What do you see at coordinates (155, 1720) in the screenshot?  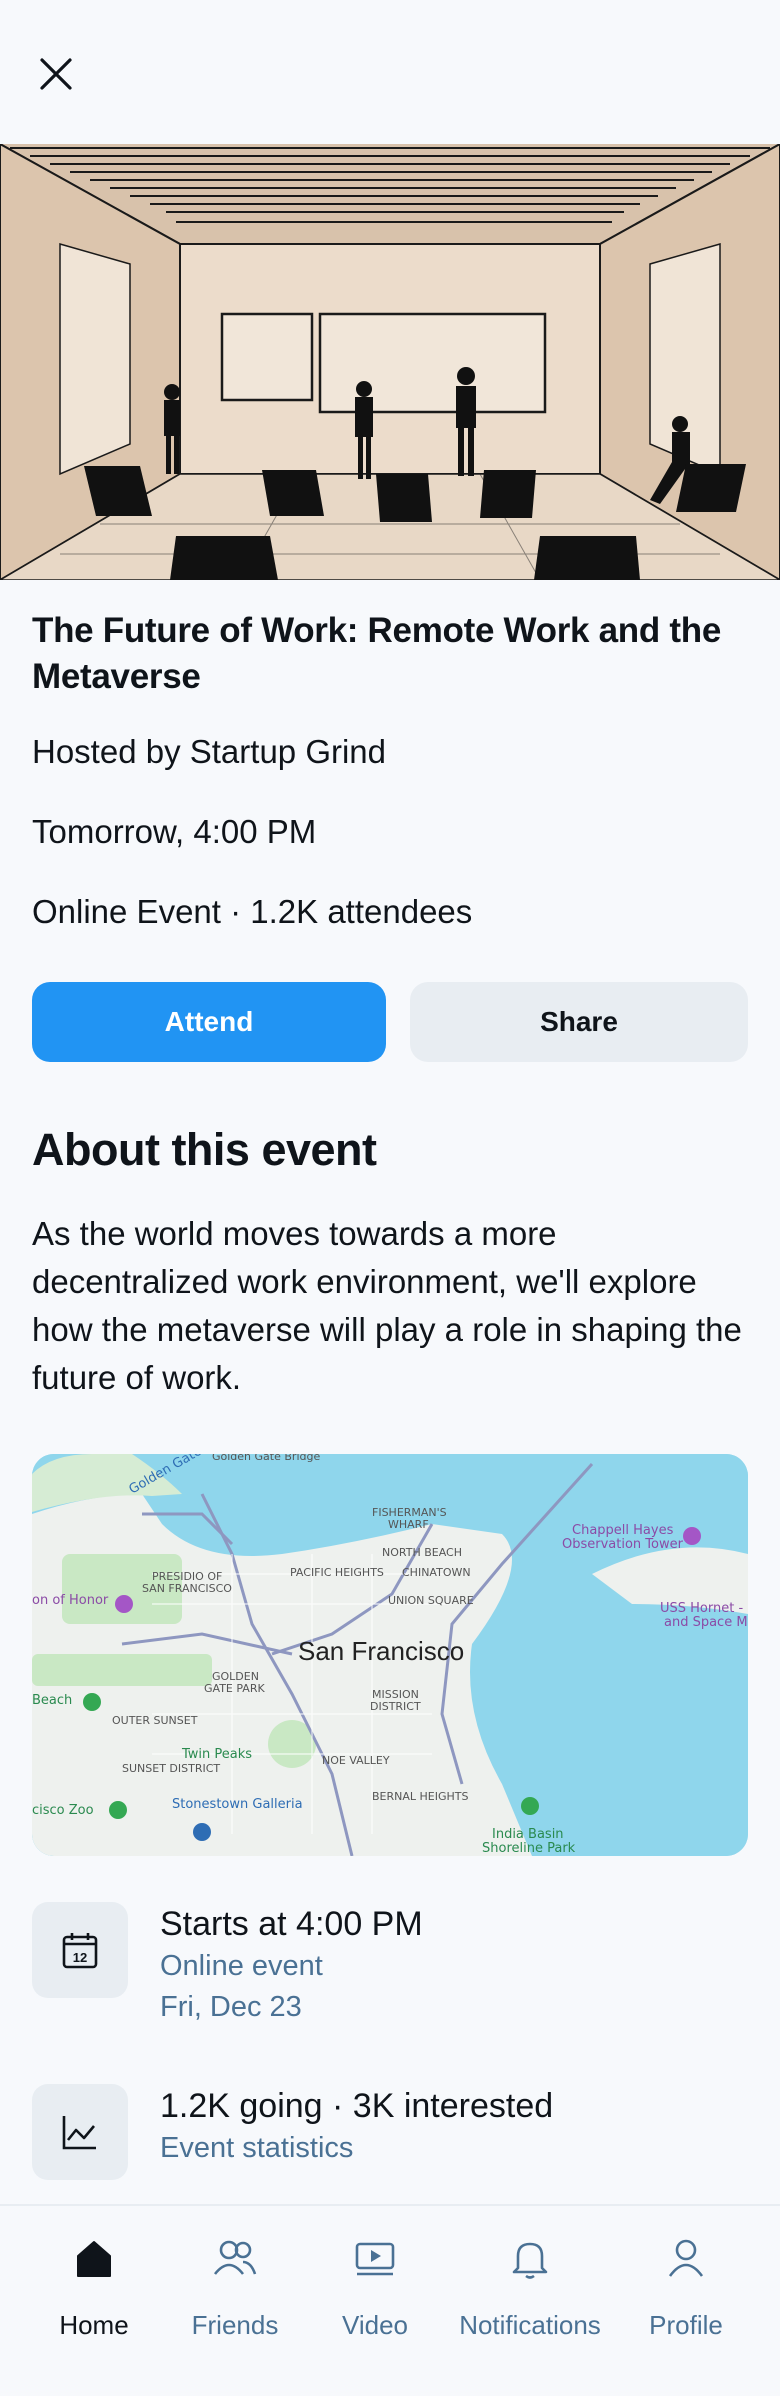 I see `svg-text: OUTER SUNSET` at bounding box center [155, 1720].